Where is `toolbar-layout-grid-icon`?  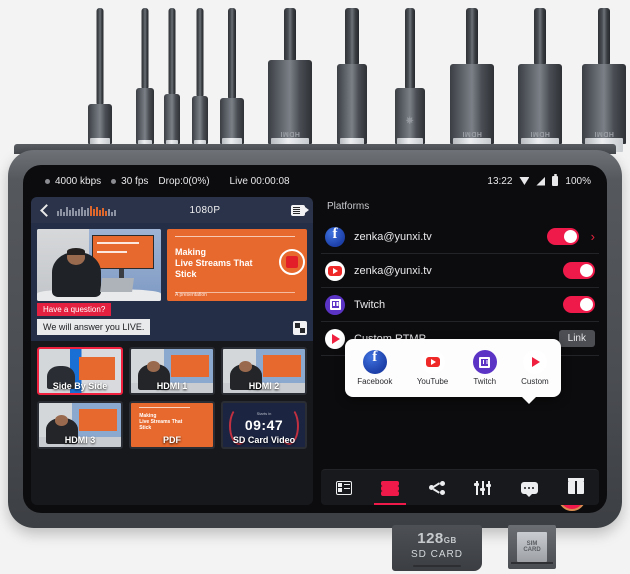 toolbar-layout-grid-icon is located at coordinates (344, 488).